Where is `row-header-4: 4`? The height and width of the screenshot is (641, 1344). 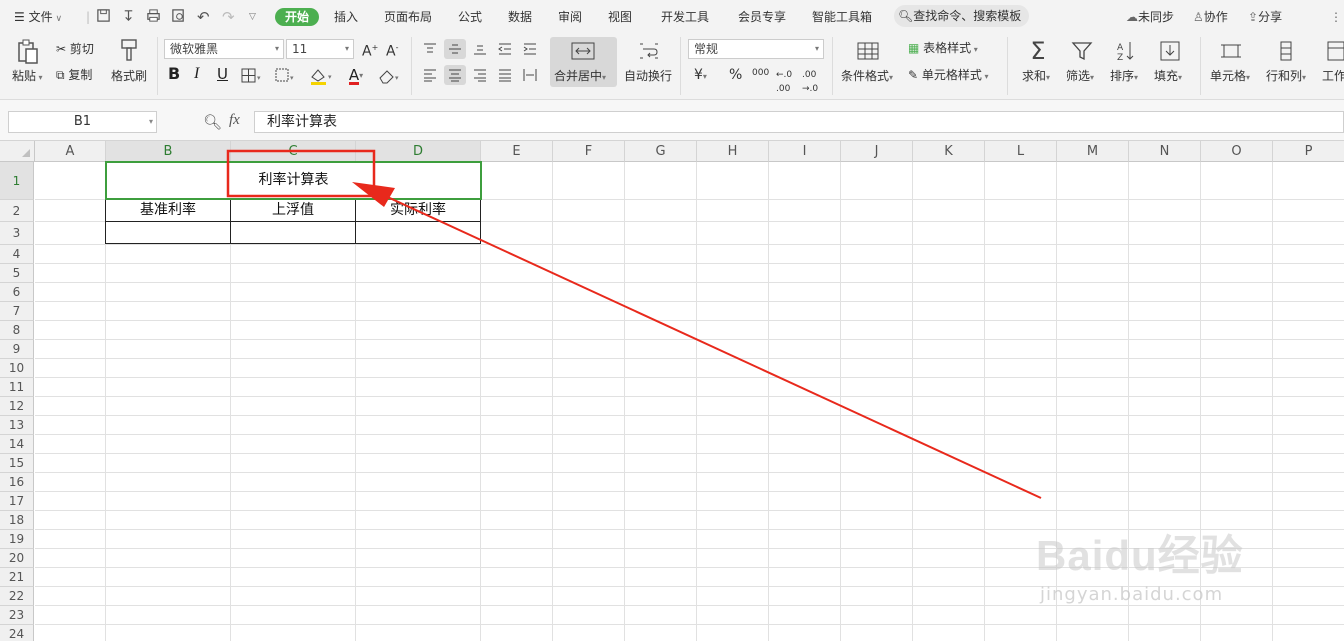 row-header-4: 4 is located at coordinates (17, 254).